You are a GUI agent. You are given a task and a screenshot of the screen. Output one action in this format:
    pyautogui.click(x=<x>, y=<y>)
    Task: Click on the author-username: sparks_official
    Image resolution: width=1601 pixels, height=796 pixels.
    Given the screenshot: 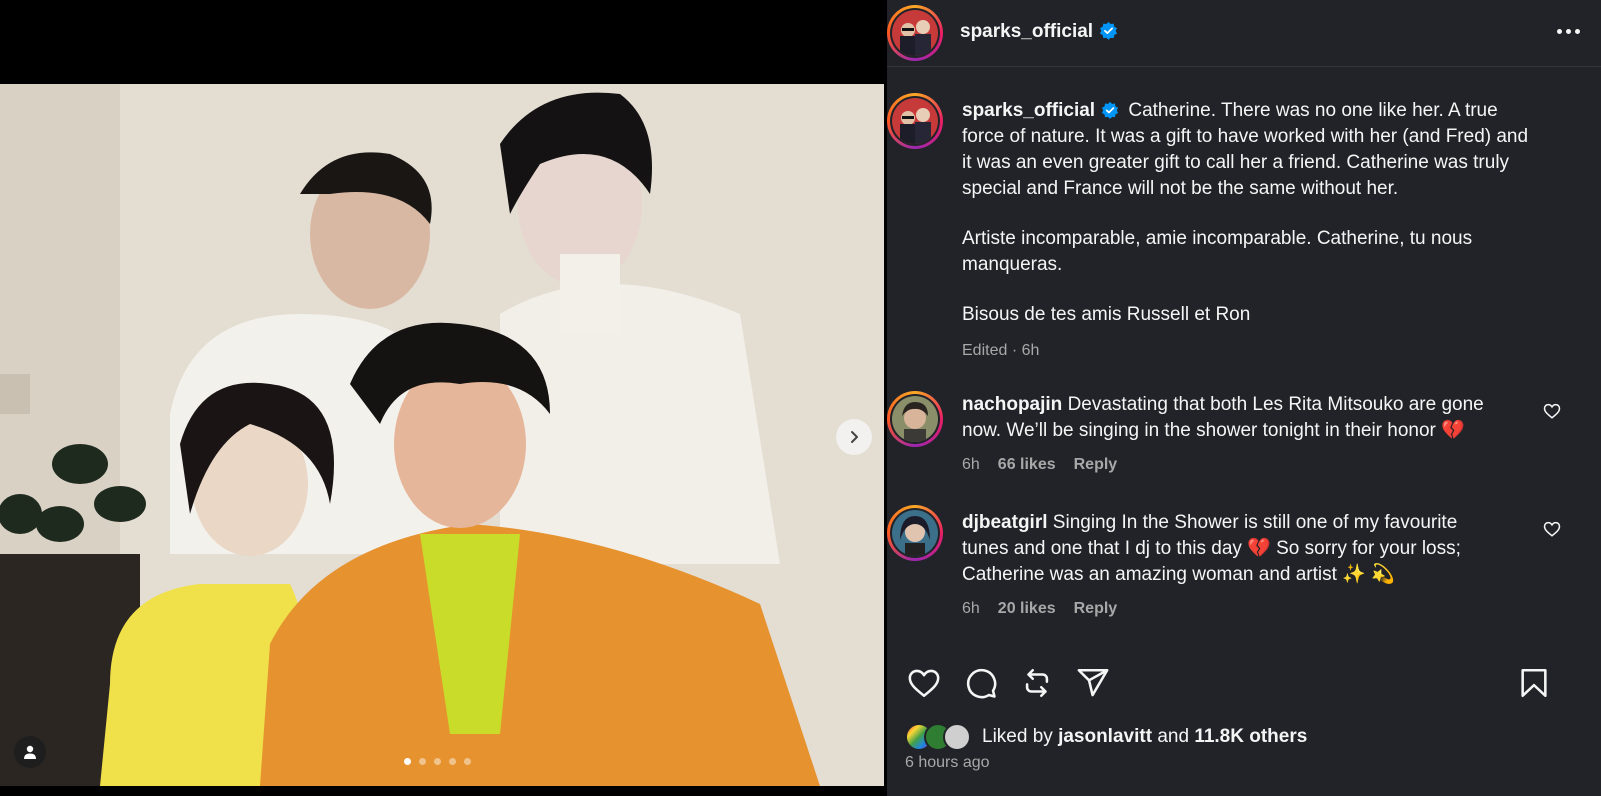 What is the action you would take?
    pyautogui.click(x=1026, y=31)
    